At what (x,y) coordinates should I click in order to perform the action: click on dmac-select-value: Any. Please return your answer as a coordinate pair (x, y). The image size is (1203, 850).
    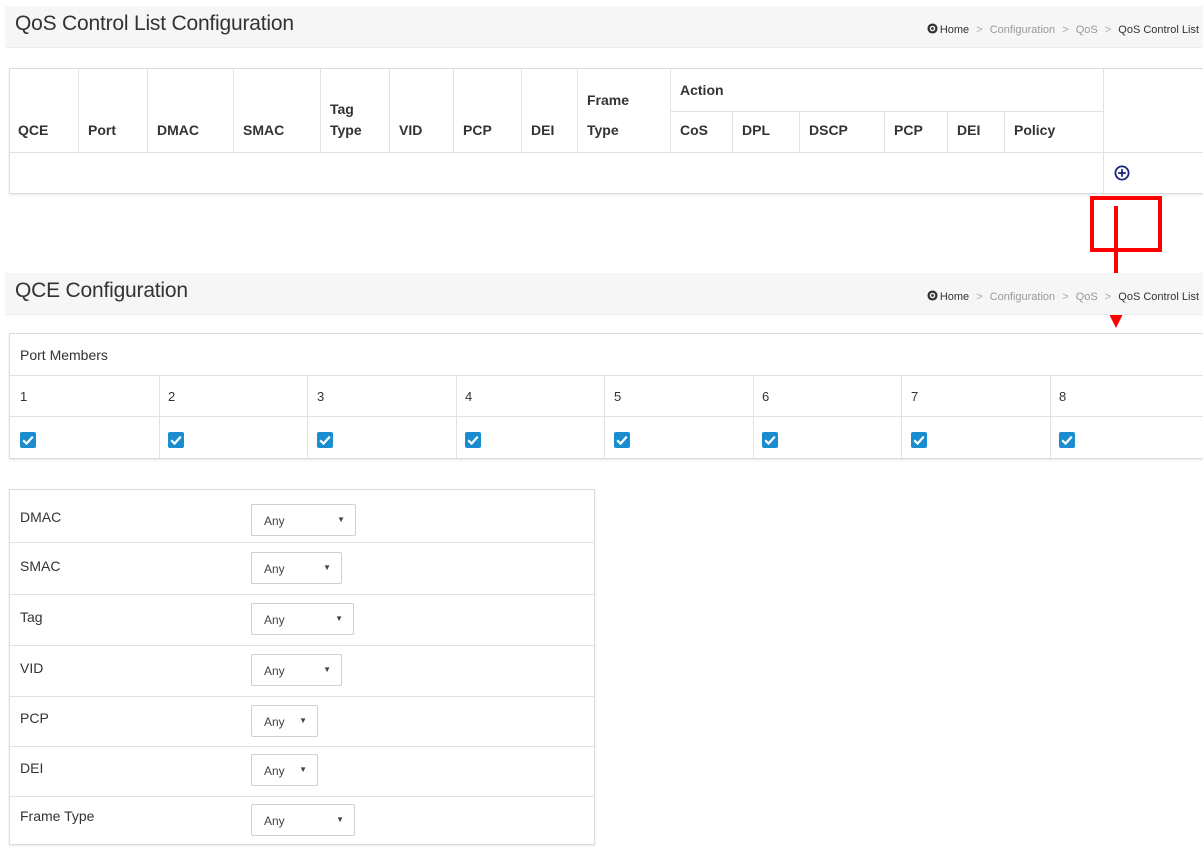
    Looking at the image, I should click on (274, 521).